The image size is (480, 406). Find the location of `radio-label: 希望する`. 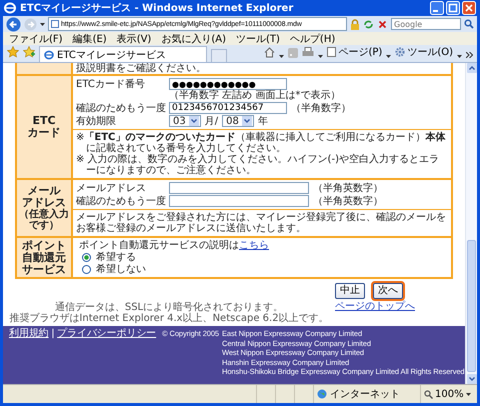

radio-label: 希望する is located at coordinates (116, 257).